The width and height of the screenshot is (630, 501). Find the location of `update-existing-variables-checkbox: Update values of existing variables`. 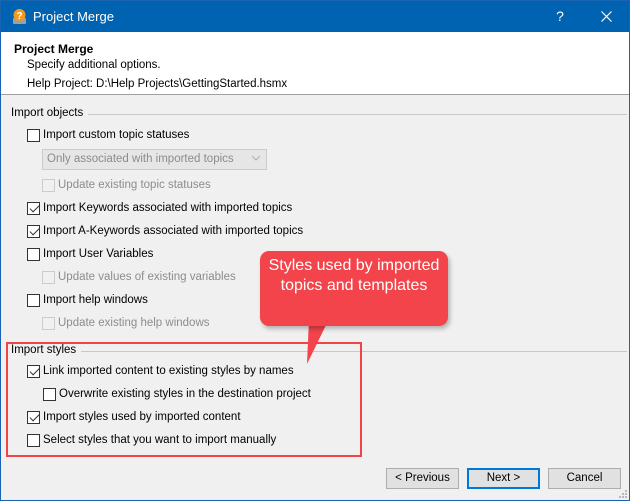

update-existing-variables-checkbox: Update values of existing variables is located at coordinates (139, 277).